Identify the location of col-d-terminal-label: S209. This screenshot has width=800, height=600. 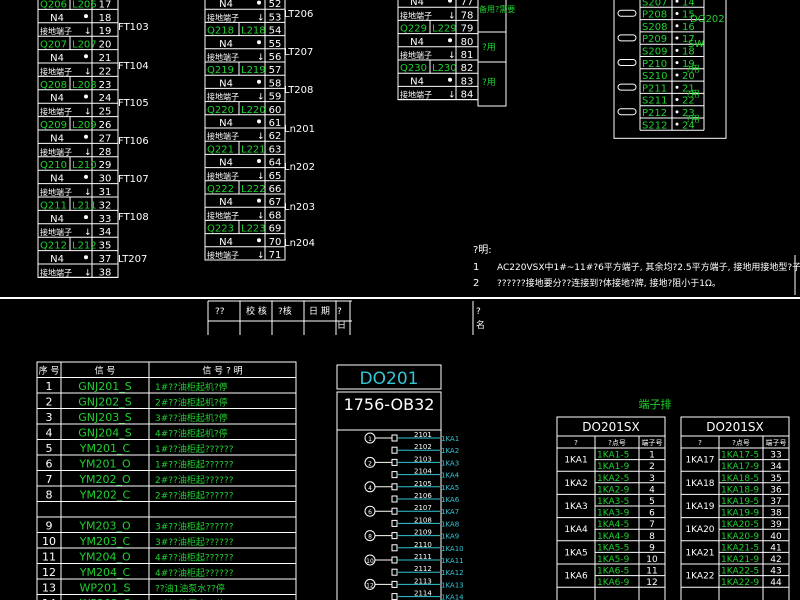
(654, 52).